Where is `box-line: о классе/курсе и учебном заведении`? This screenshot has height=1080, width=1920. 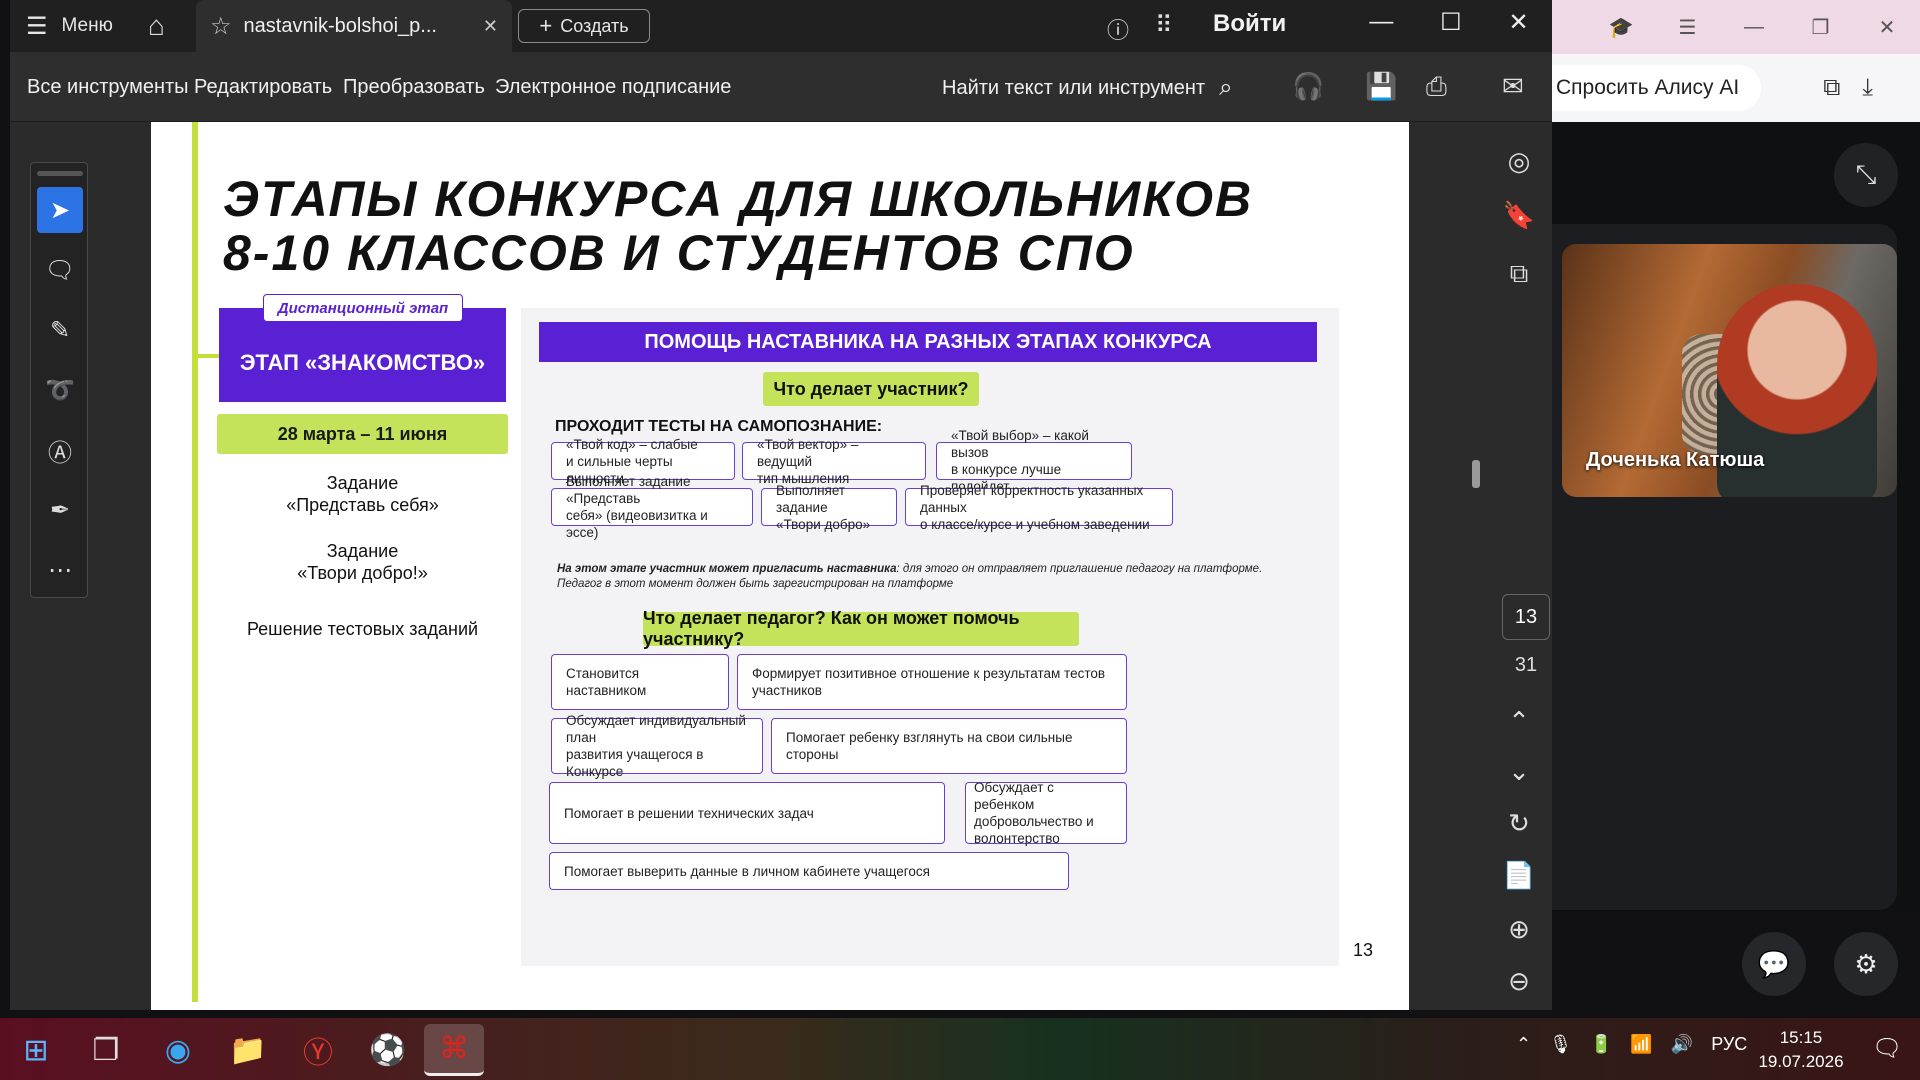
box-line: о классе/курсе и учебном заведении is located at coordinates (1035, 524).